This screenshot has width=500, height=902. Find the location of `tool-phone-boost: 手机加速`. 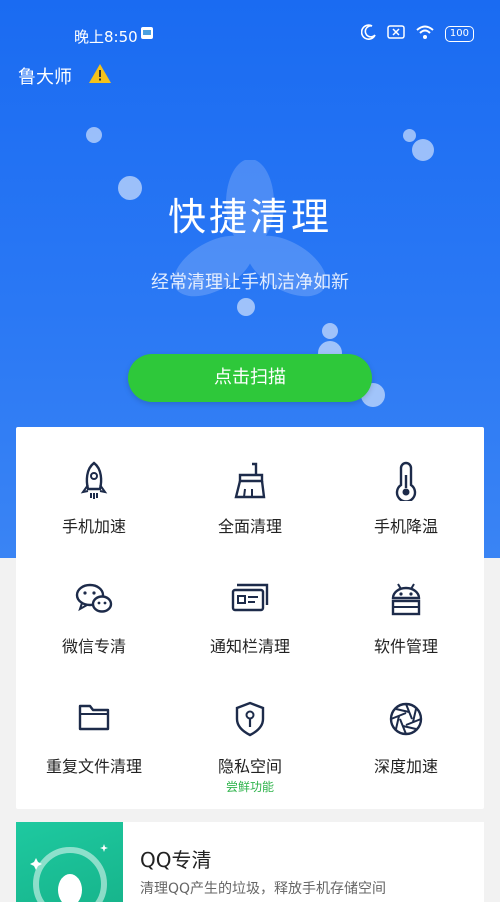

tool-phone-boost: 手机加速 is located at coordinates (94, 487).